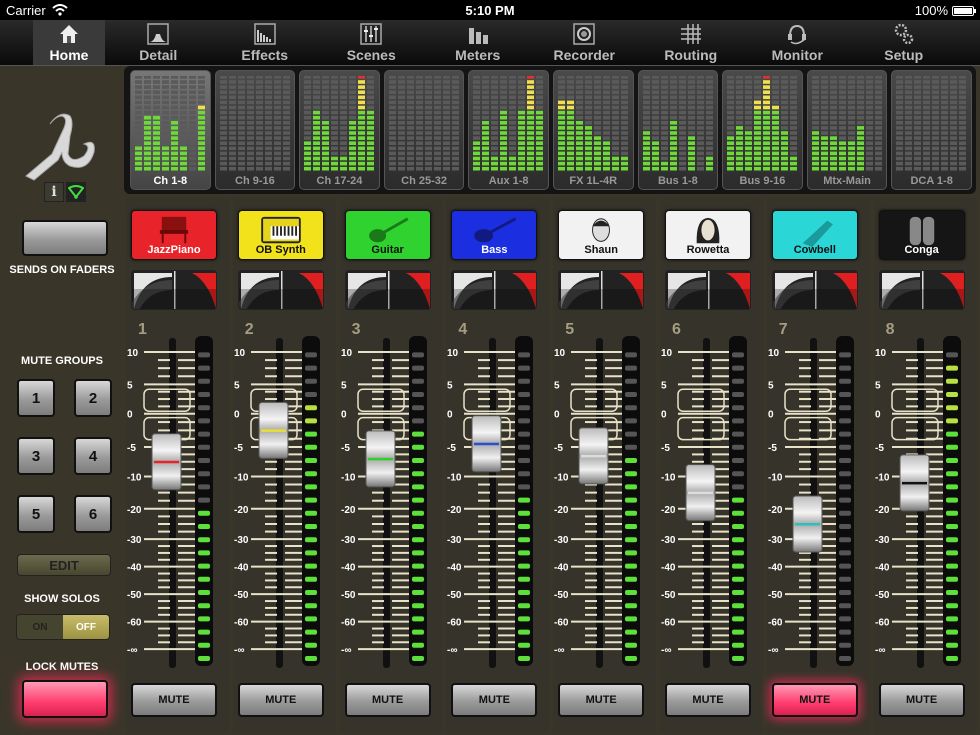  Describe the element at coordinates (904, 42) in the screenshot. I see `tab-setup: Setup` at that location.